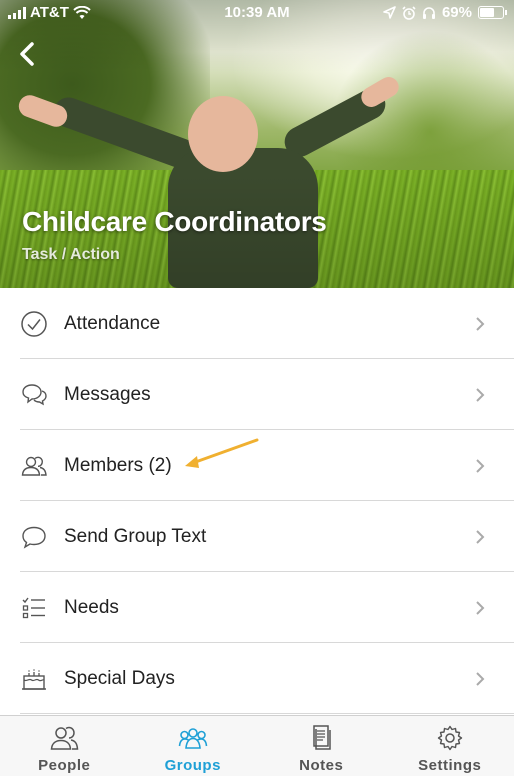 The image size is (514, 776). I want to click on menu-item-members: Members (2), so click(257, 465).